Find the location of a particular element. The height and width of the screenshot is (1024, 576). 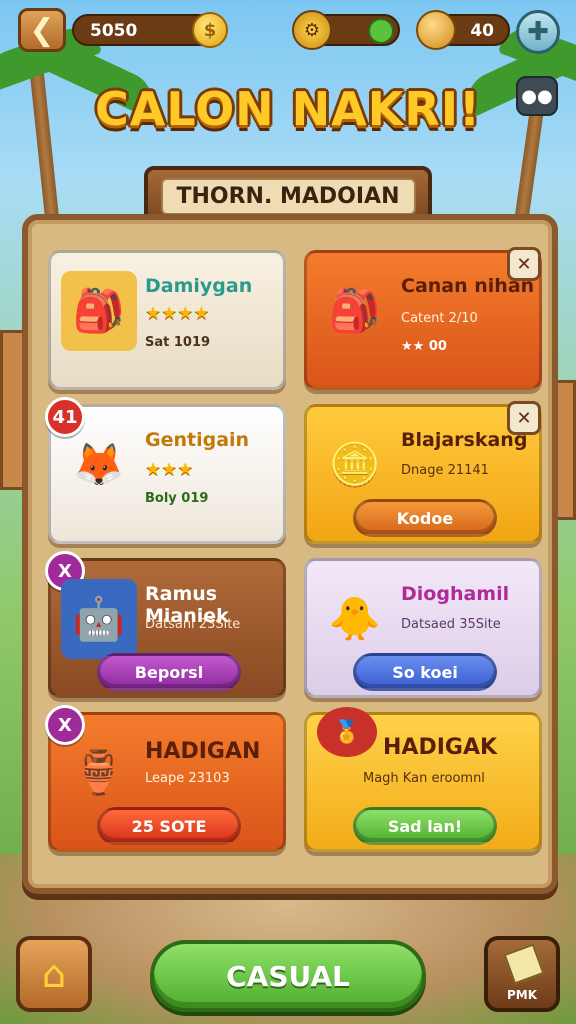

gem-icon is located at coordinates (436, 30).